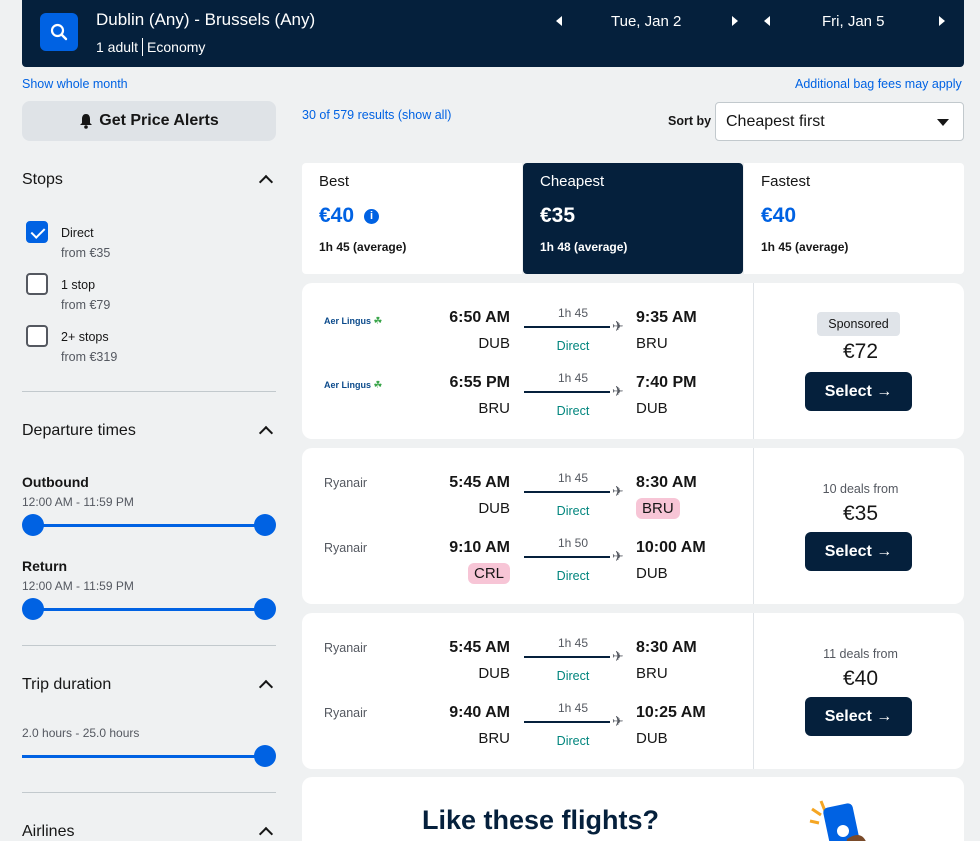 The height and width of the screenshot is (841, 980). I want to click on cabin-label: Economy, so click(176, 47).